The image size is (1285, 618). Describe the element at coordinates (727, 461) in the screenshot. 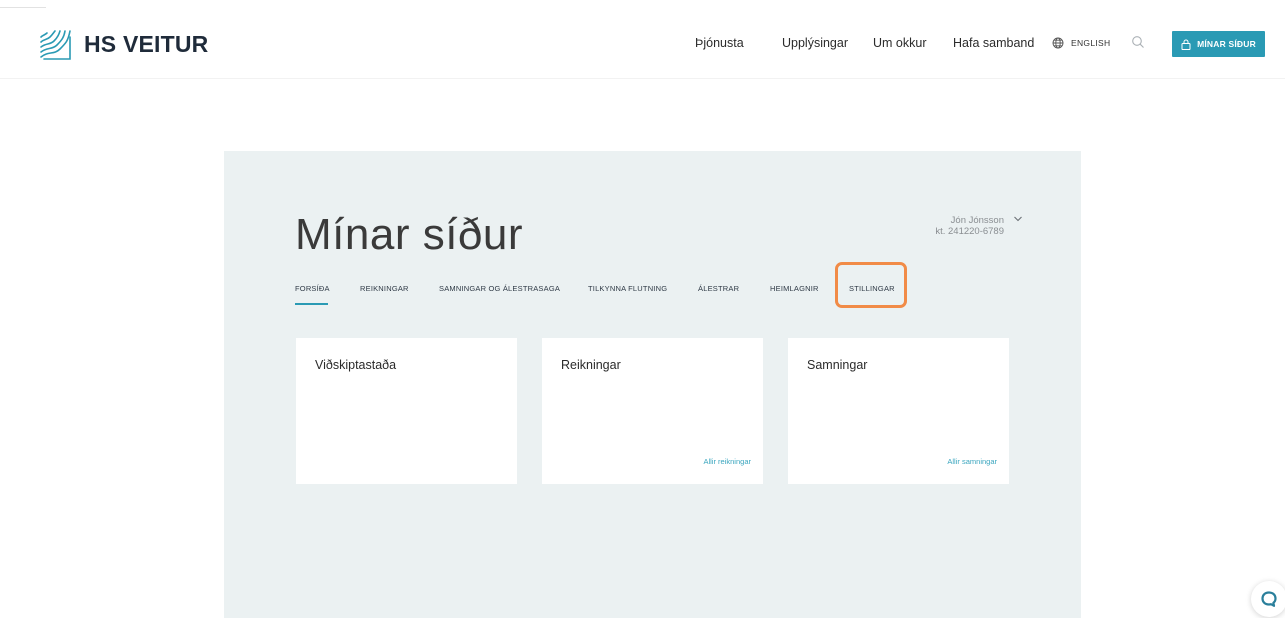

I see `all-invoices-link: Allir reikningar` at that location.